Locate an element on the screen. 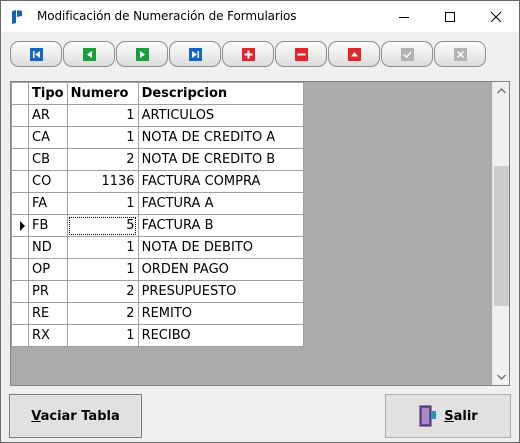  table-row: FA 1 FACTURA A is located at coordinates (157, 203).